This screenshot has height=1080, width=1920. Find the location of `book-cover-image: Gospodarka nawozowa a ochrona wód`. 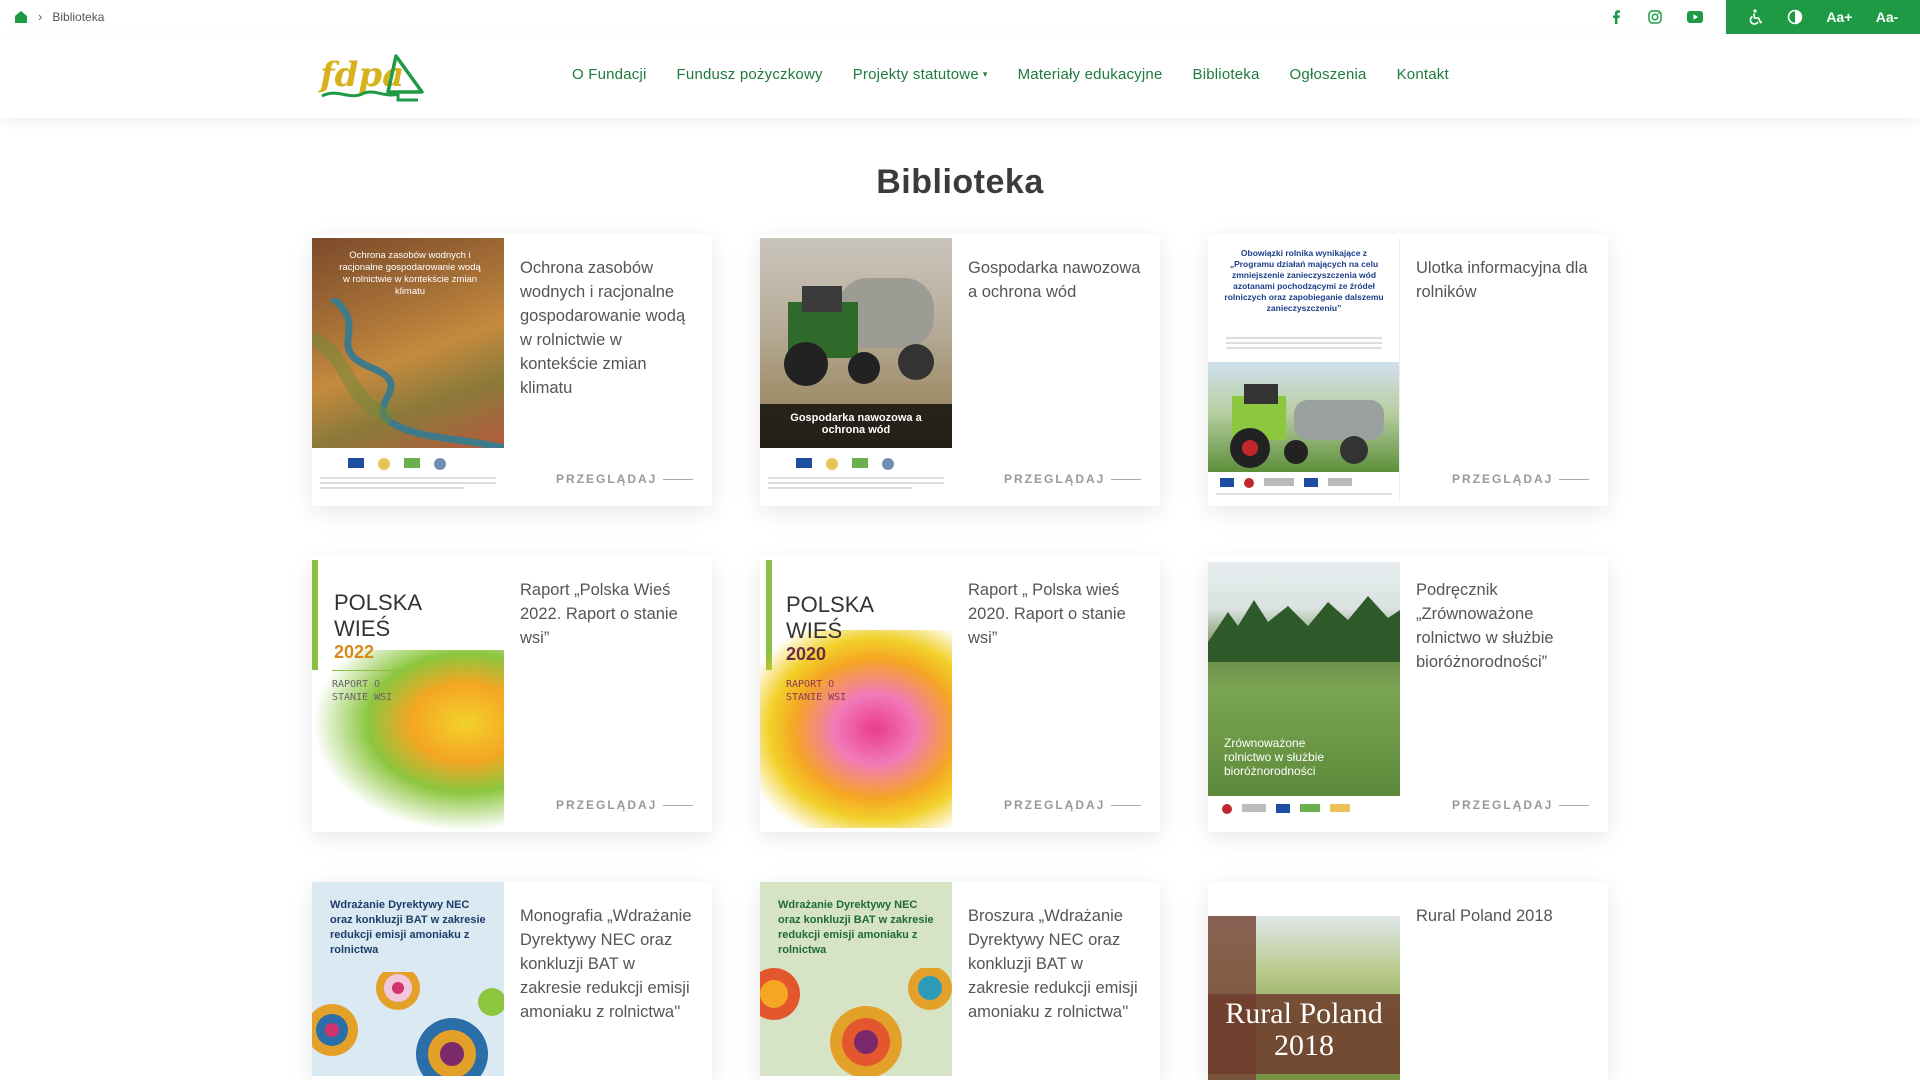

book-cover-image: Gospodarka nawozowa a ochrona wód is located at coordinates (856, 370).